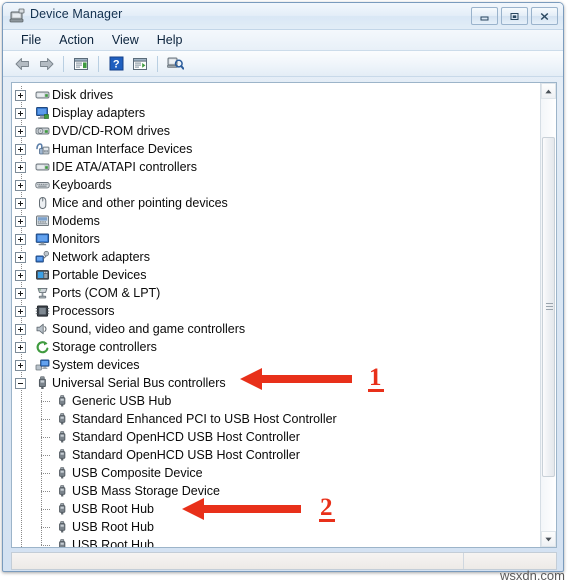  Describe the element at coordinates (276, 401) in the screenshot. I see `tree-item: Generic USB Hub` at that location.